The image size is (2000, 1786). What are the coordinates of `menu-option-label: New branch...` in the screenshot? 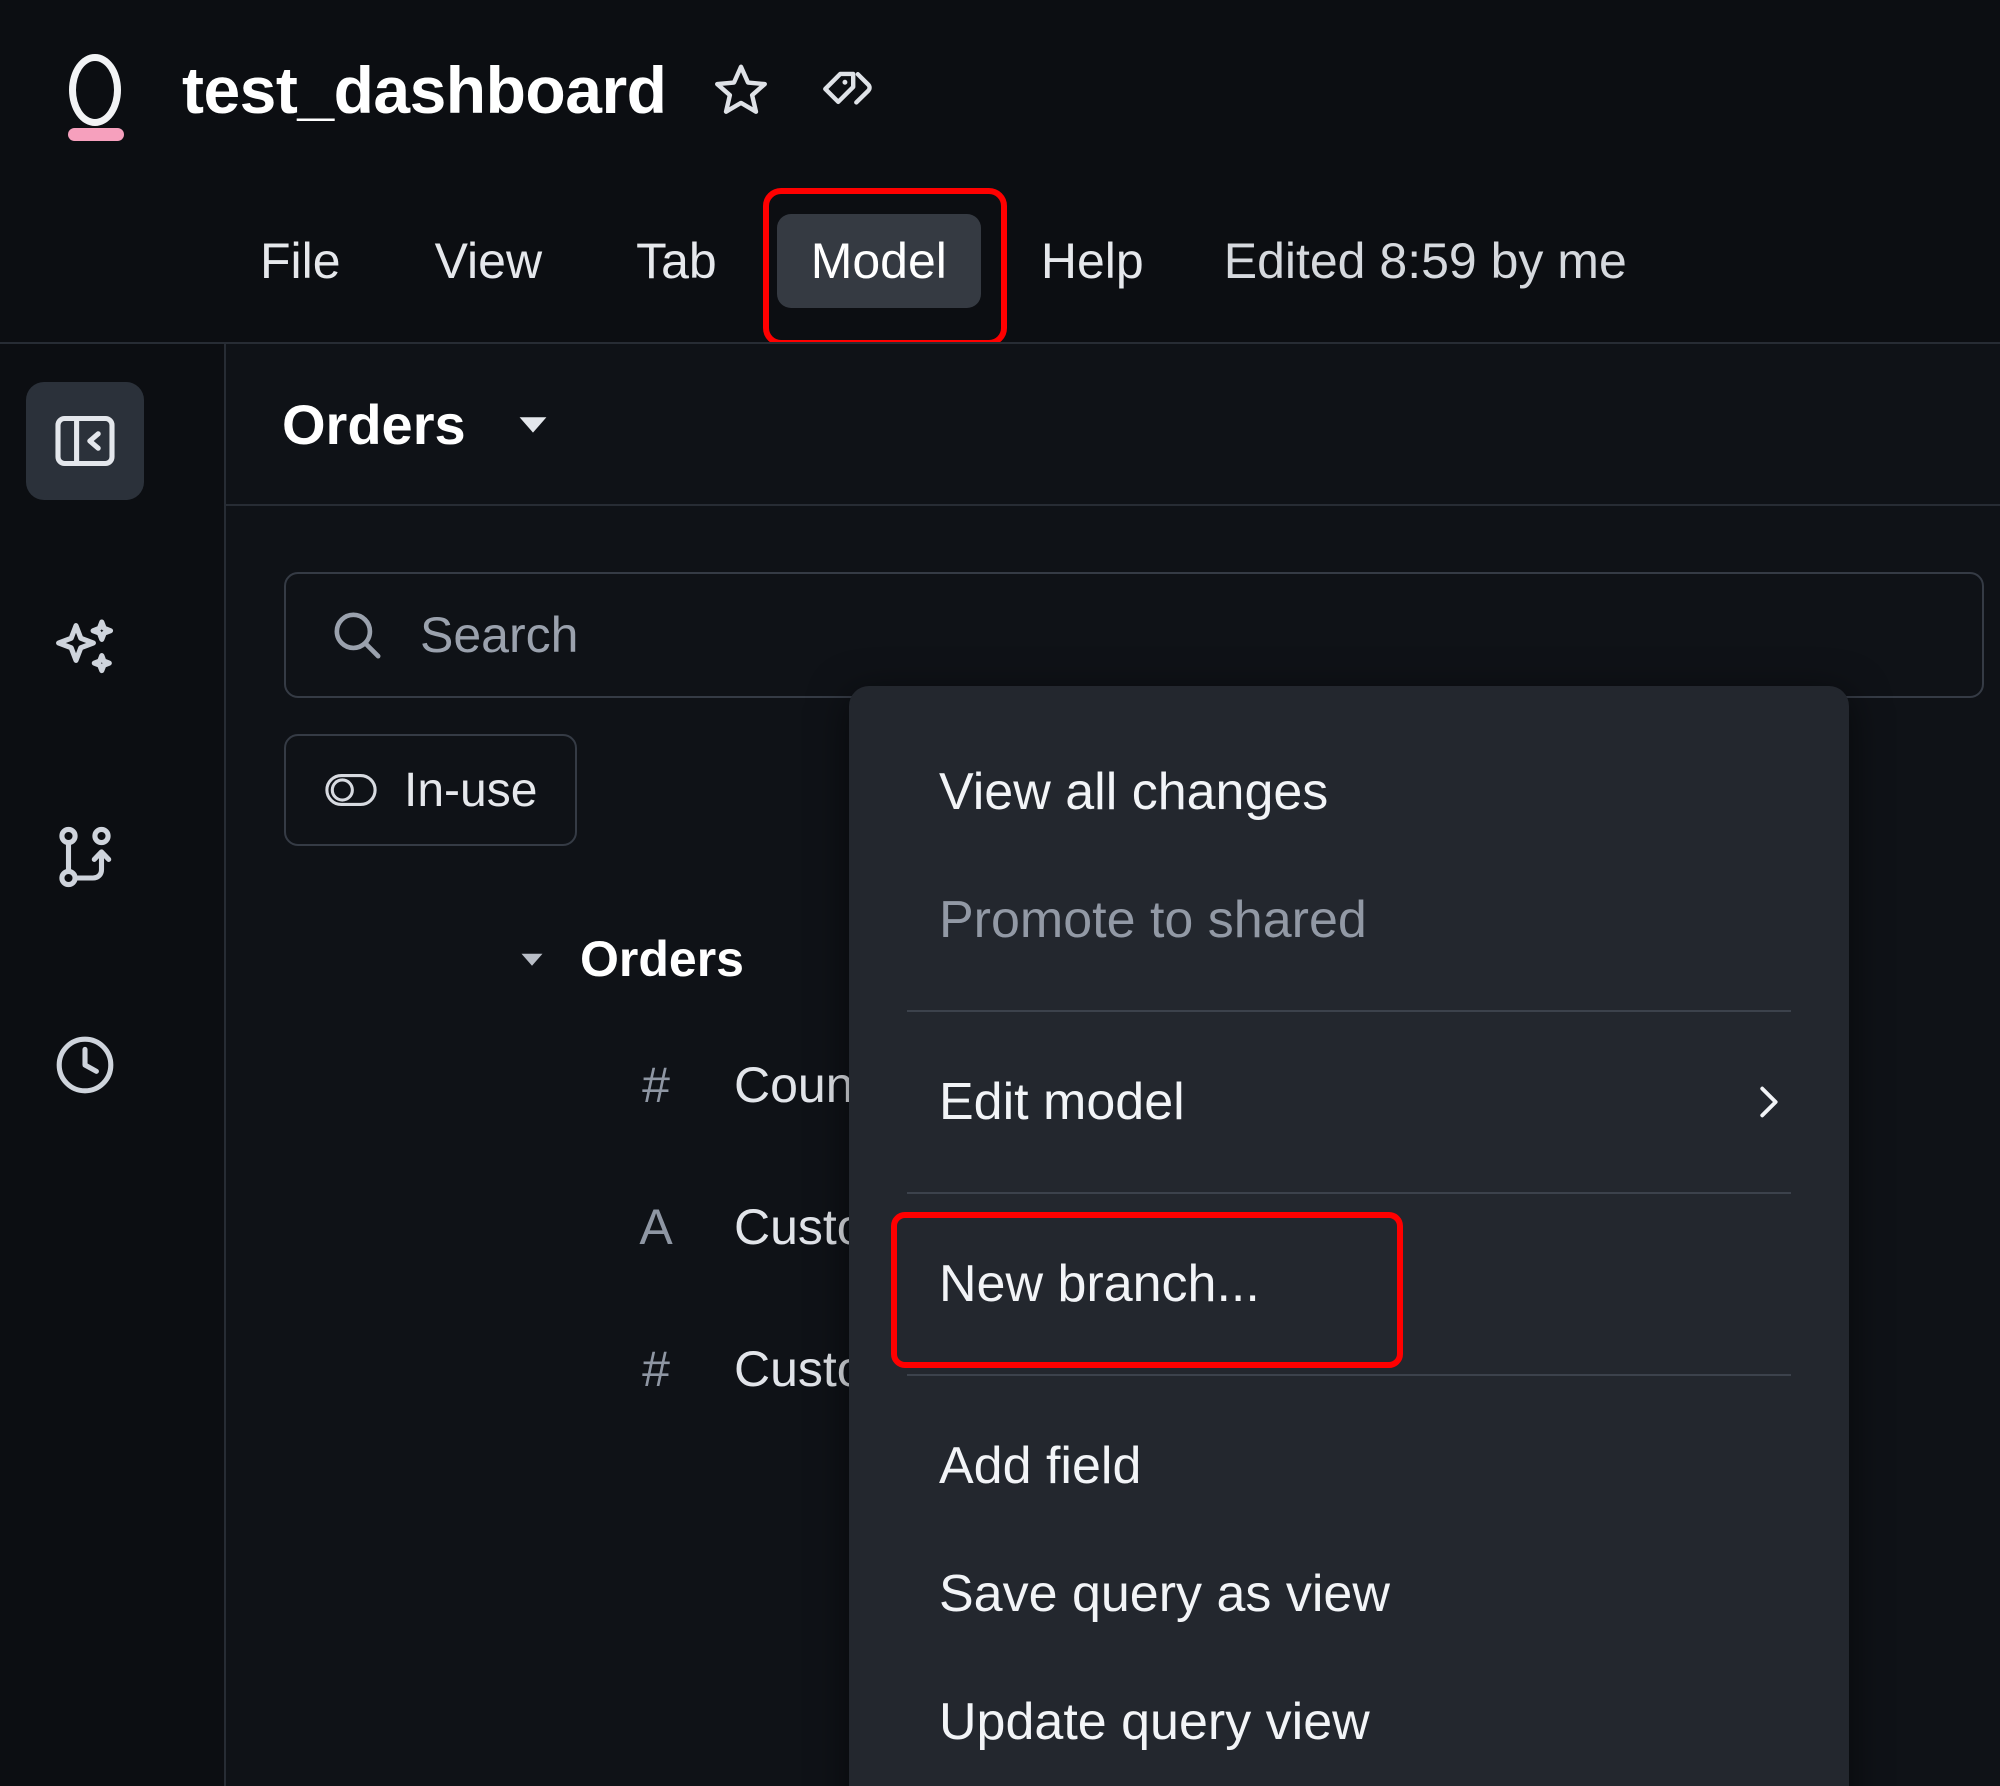 It's located at (1099, 1284).